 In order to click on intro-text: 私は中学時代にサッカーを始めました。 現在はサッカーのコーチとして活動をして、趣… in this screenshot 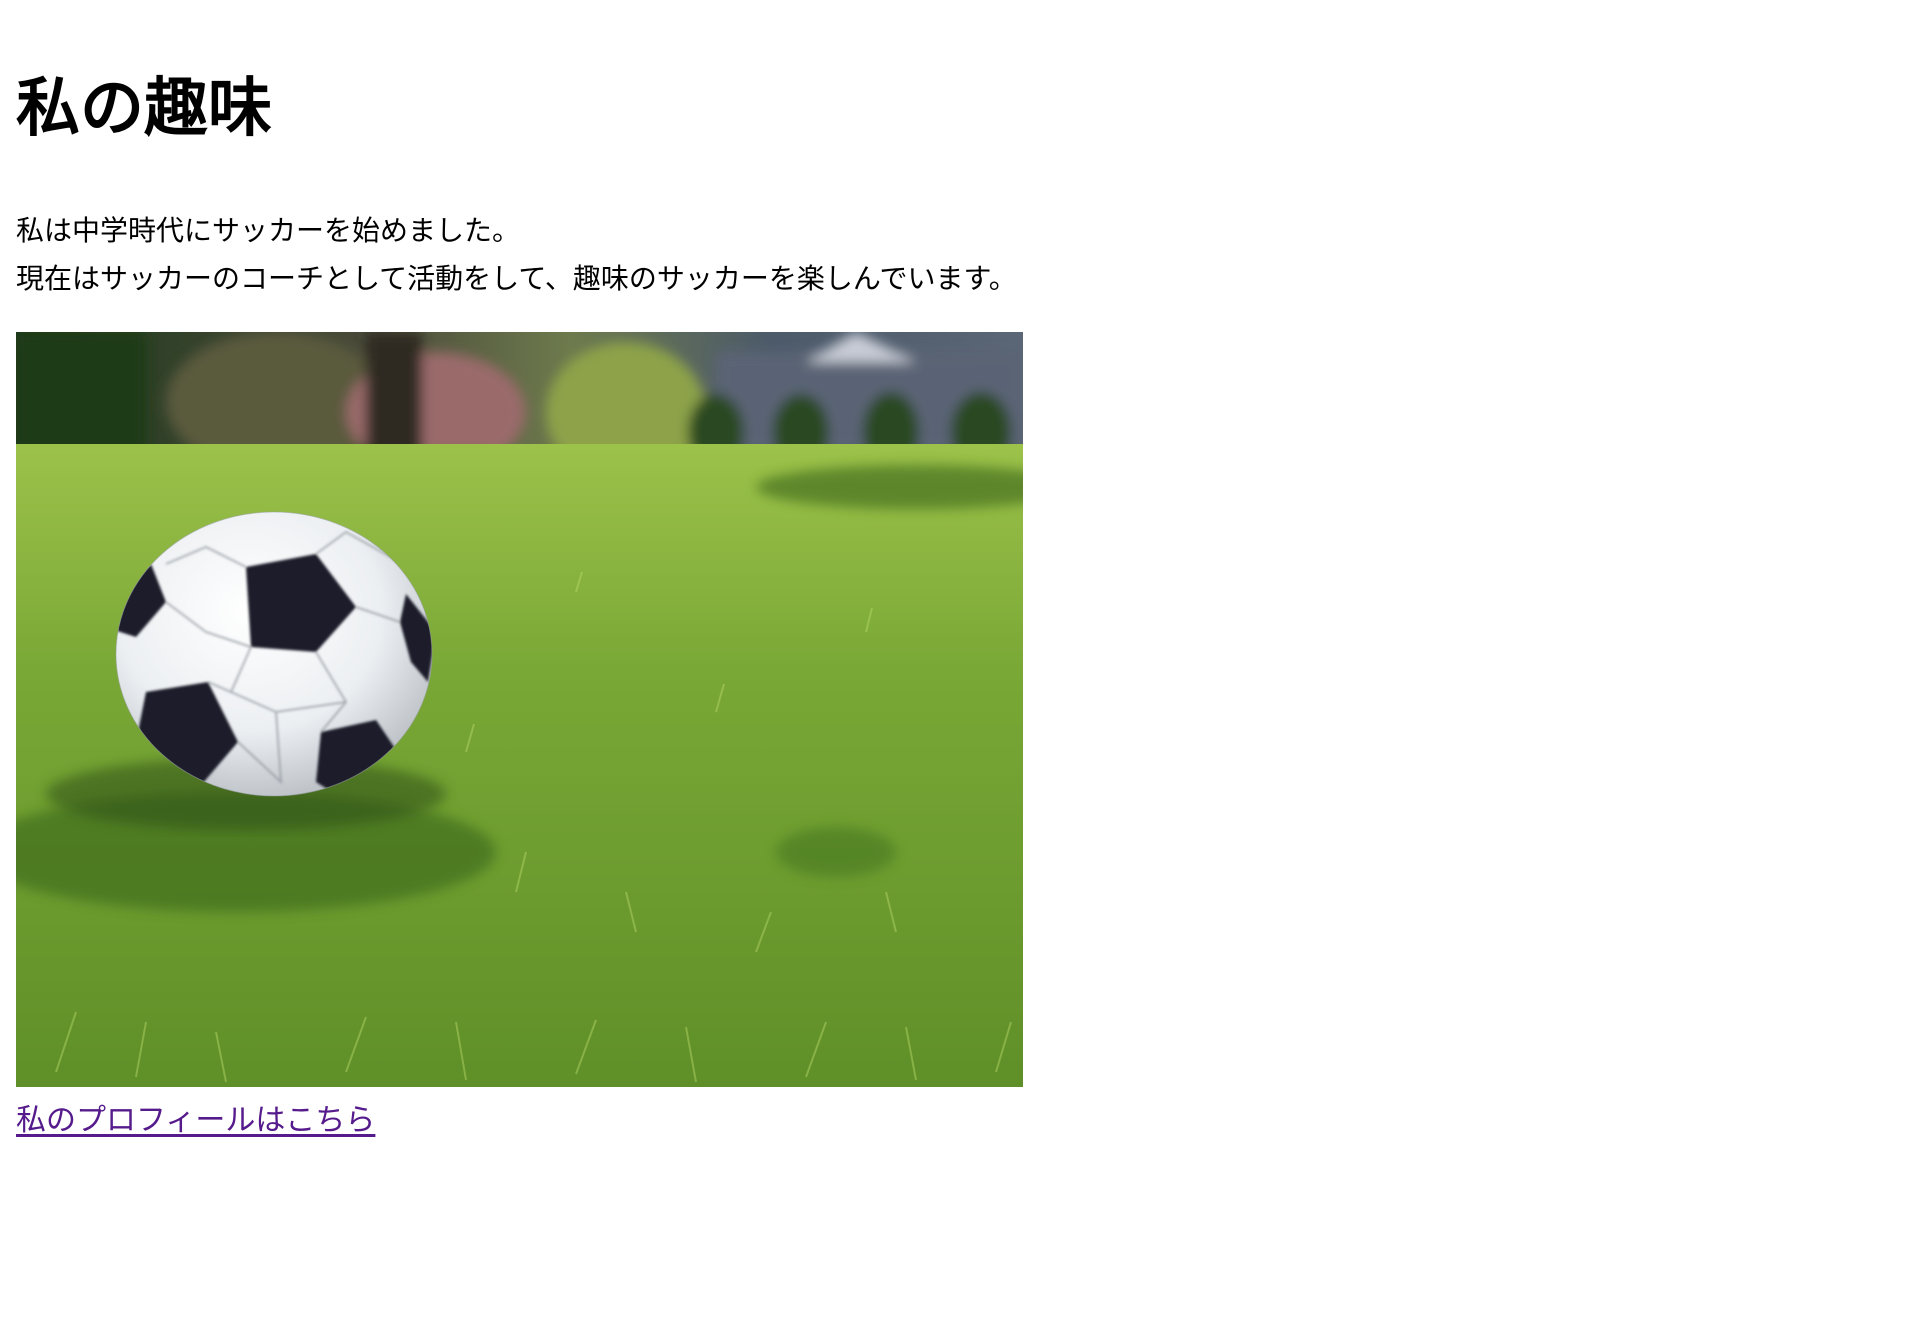, I will do `click(967, 255)`.